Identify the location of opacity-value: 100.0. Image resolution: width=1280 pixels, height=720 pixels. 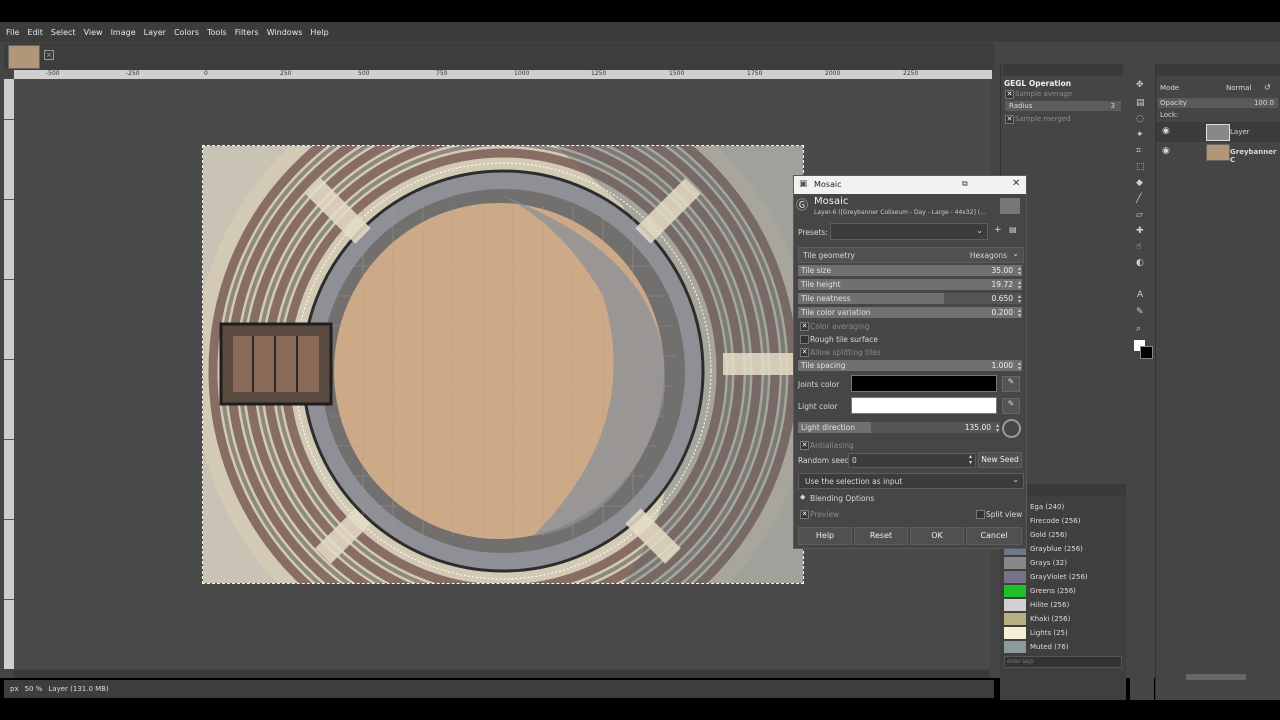
(1263, 103).